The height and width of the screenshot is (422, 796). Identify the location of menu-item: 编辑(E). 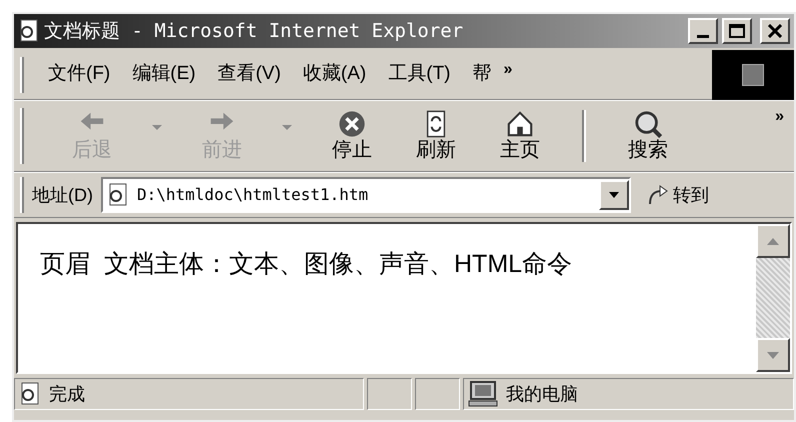
(164, 74).